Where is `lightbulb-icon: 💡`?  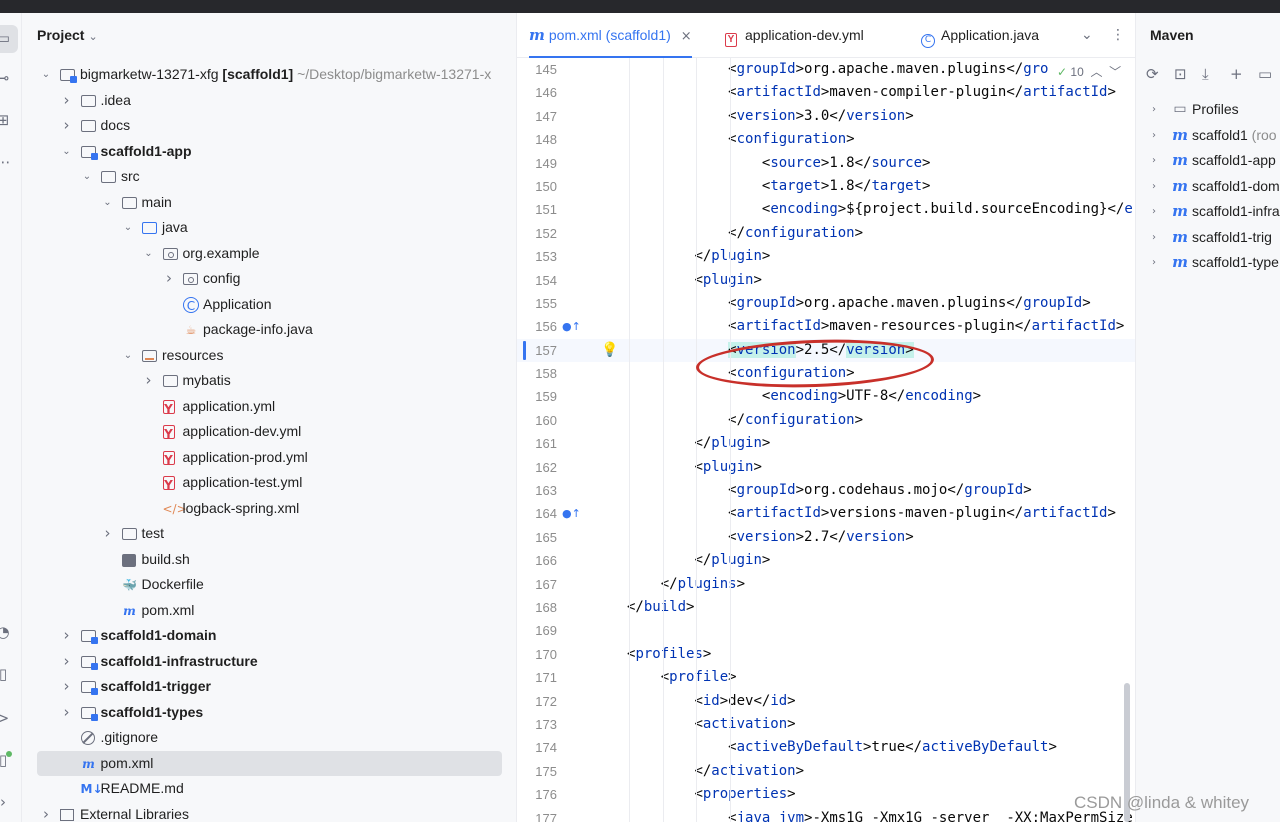 lightbulb-icon: 💡 is located at coordinates (609, 350).